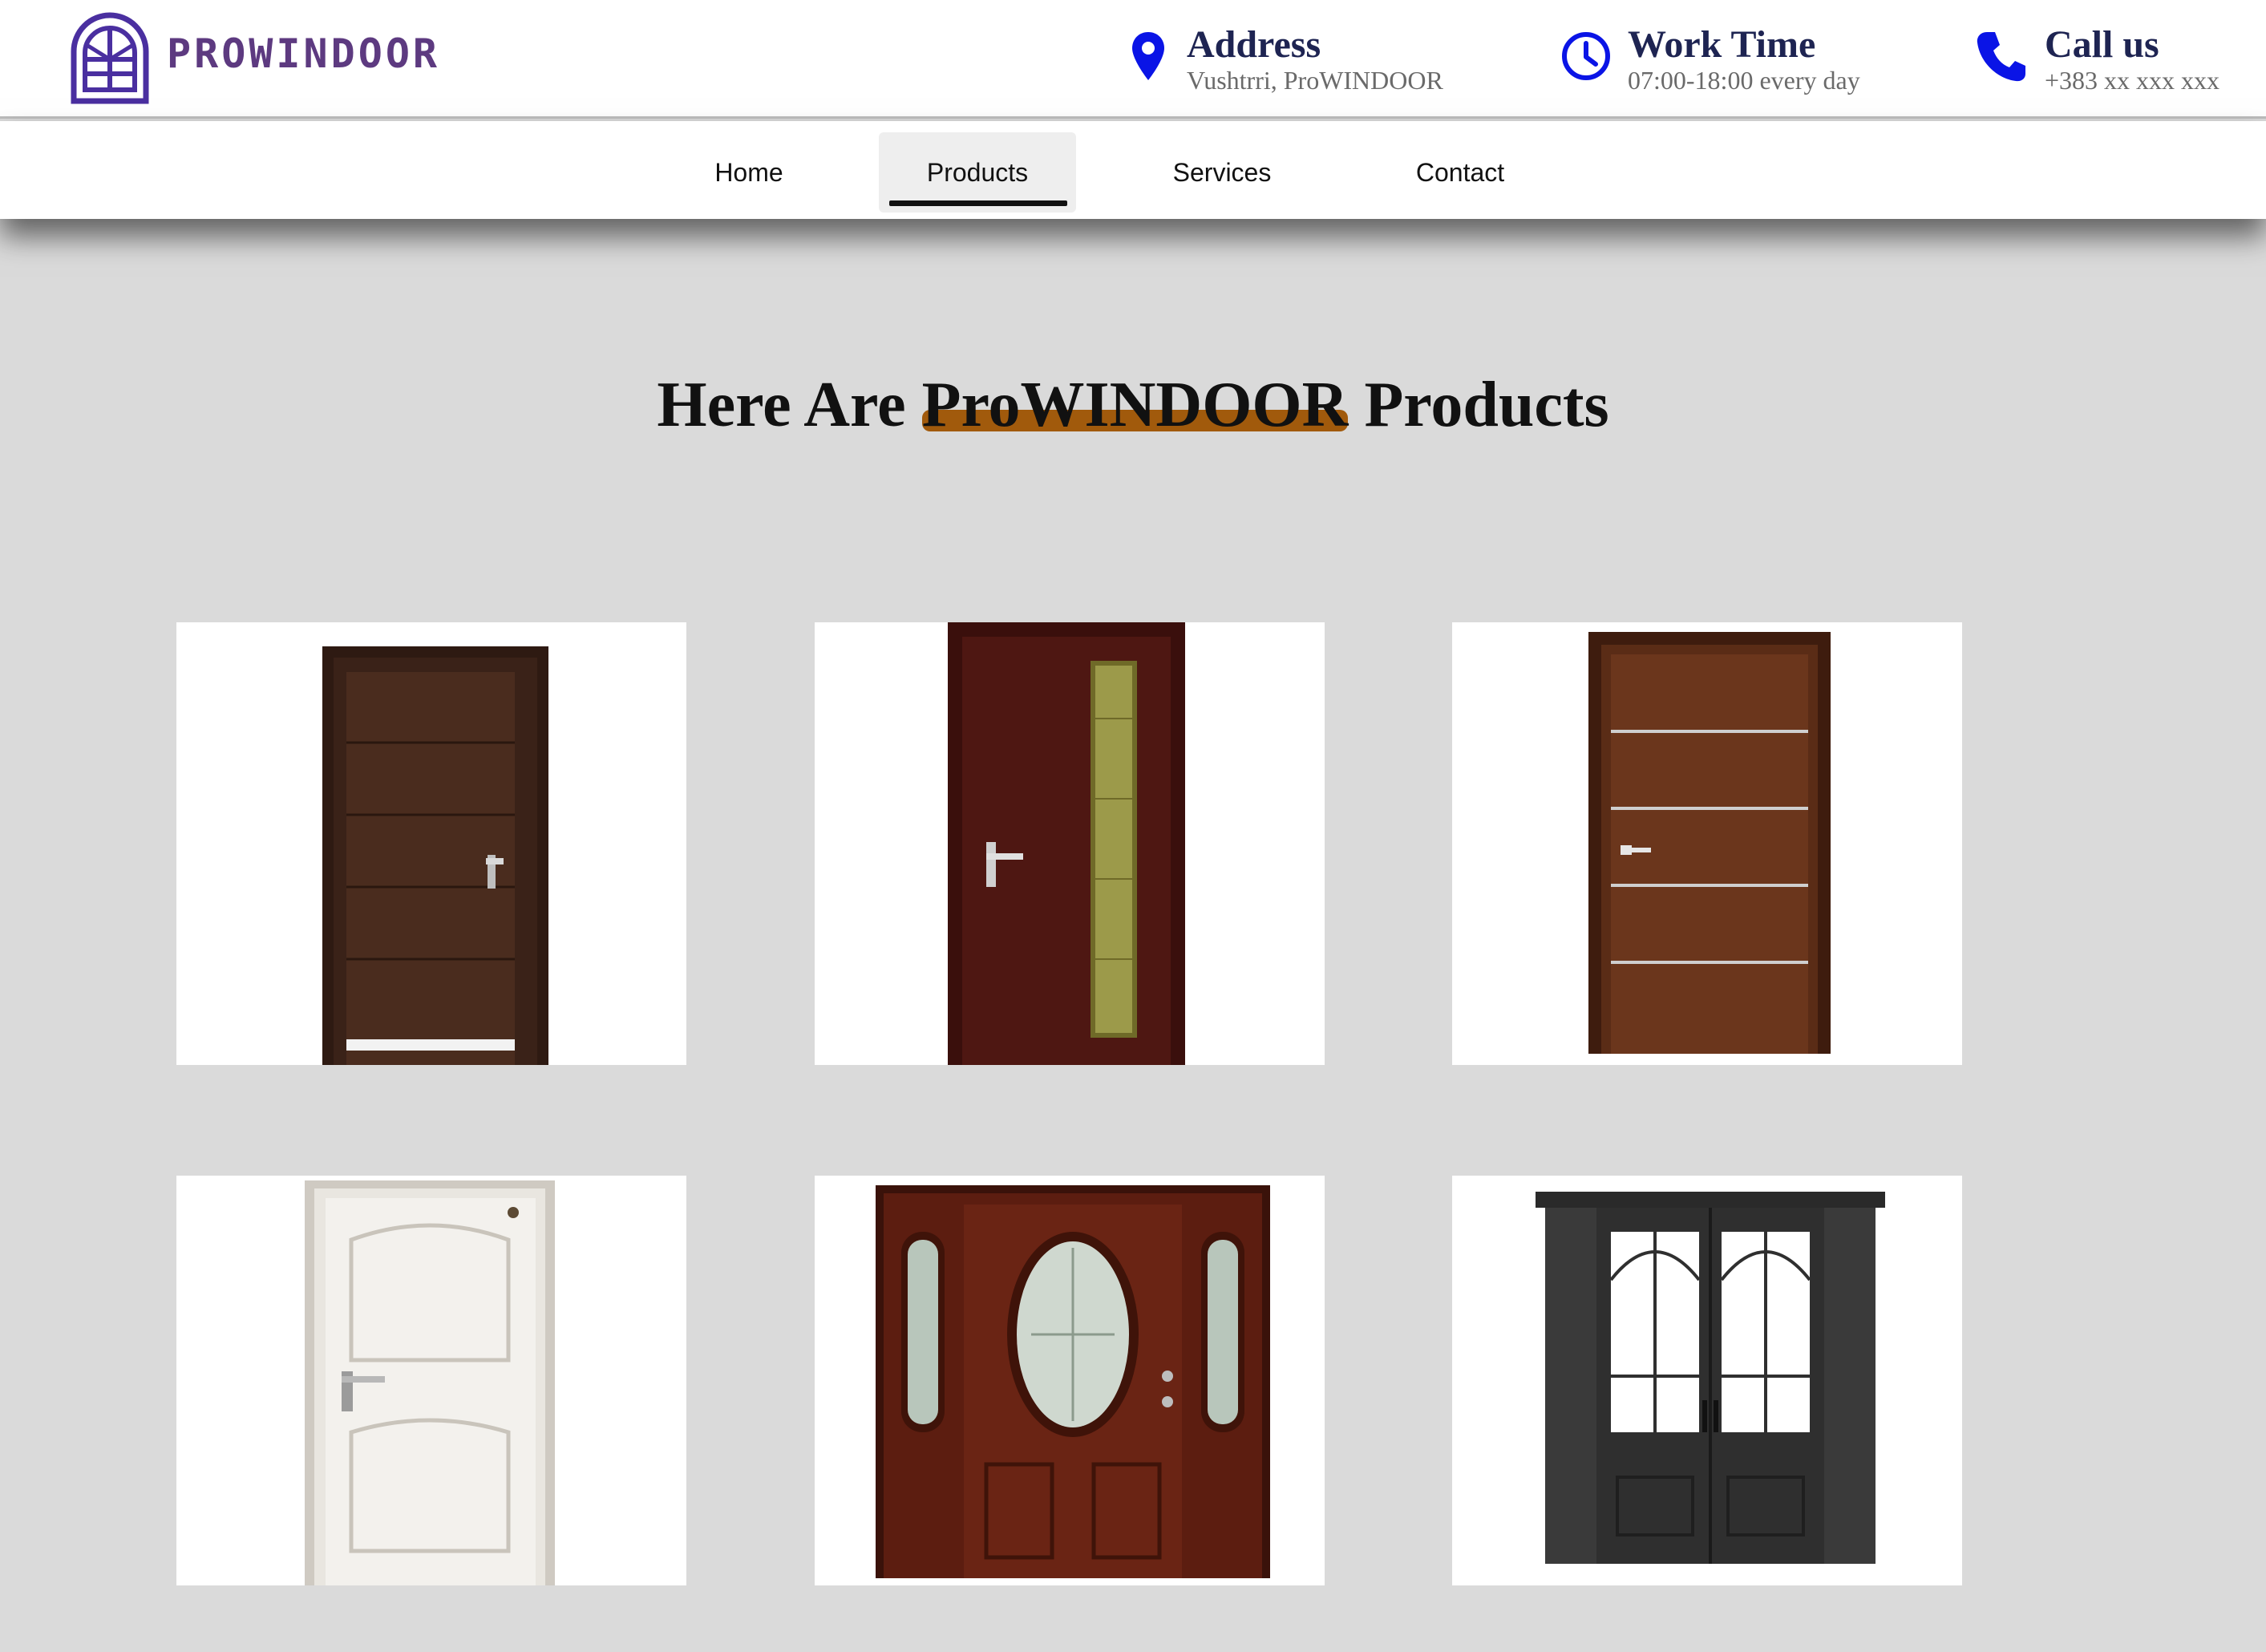 Image resolution: width=2266 pixels, height=1652 pixels. Describe the element at coordinates (2102, 44) in the screenshot. I see `call-title: Call us` at that location.